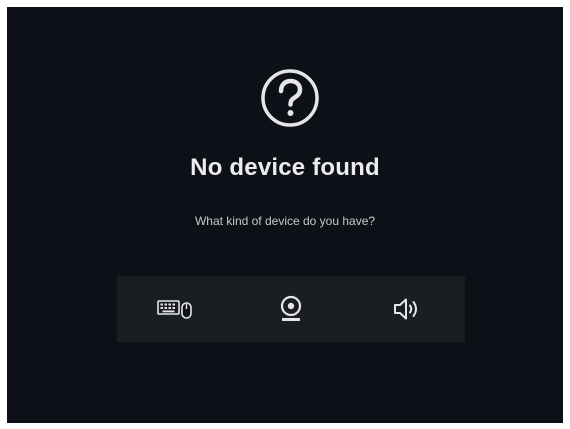 This screenshot has width=570, height=429. I want to click on webcam-icon, so click(291, 309).